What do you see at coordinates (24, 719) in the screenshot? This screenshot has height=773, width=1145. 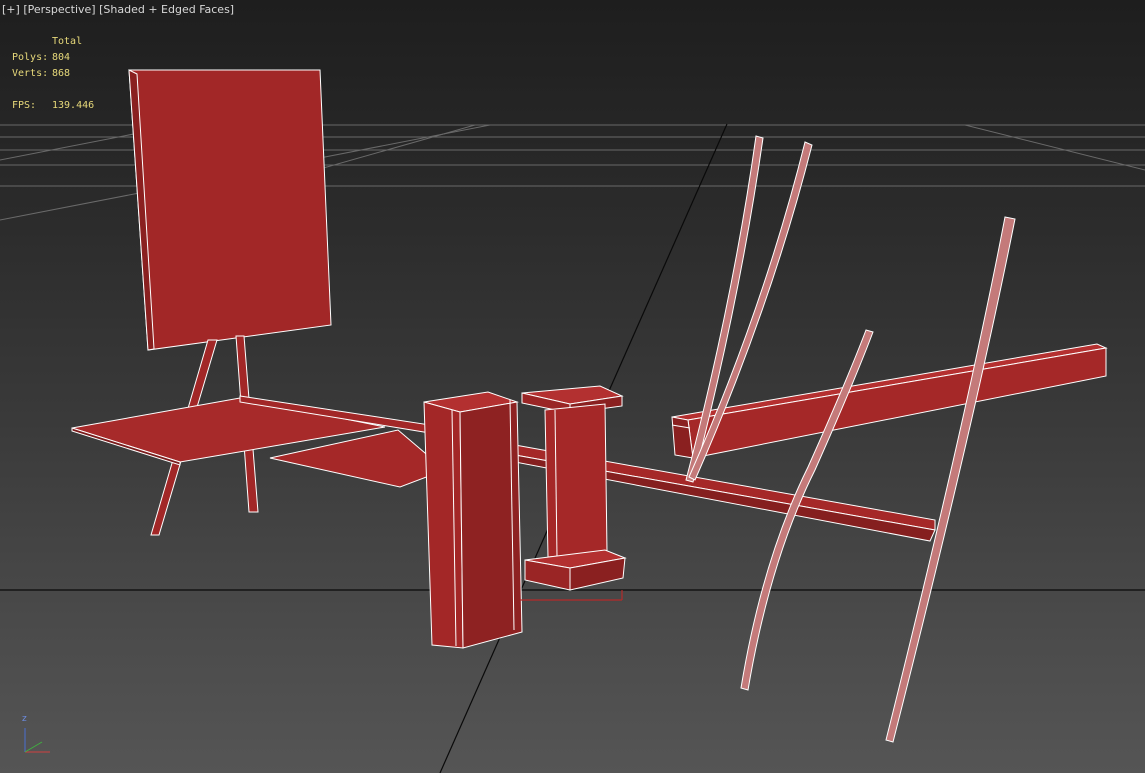 I see `gizmo-z-label: z` at bounding box center [24, 719].